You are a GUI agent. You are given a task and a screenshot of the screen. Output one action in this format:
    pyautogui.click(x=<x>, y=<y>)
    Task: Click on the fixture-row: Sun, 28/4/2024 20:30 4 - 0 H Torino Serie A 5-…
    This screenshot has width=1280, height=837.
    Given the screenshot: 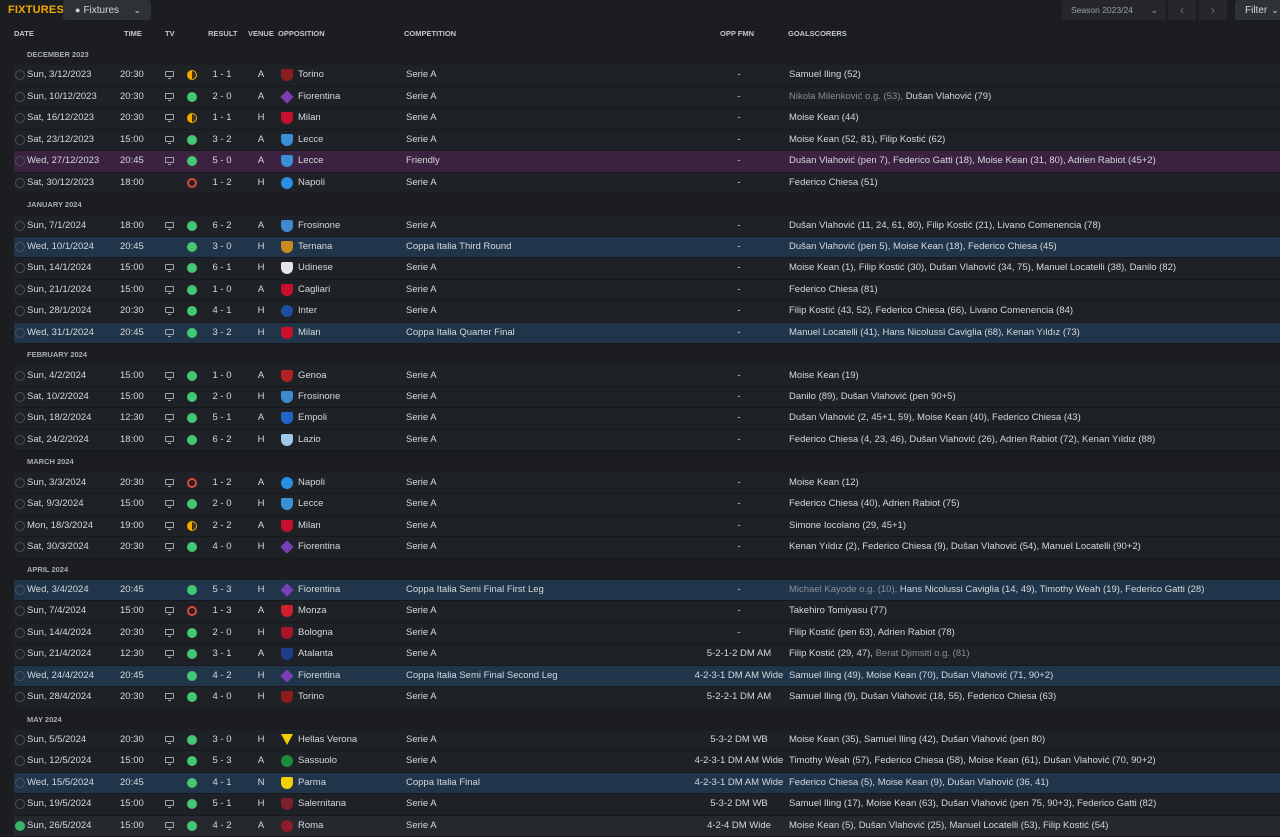 What is the action you would take?
    pyautogui.click(x=647, y=698)
    